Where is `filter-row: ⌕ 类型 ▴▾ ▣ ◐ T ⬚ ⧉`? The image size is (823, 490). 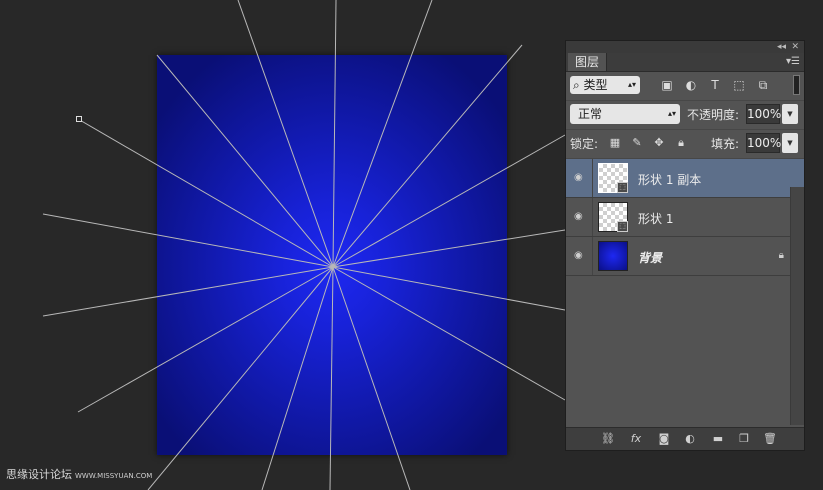
filter-row: ⌕ 类型 ▴▾ ▣ ◐ T ⬚ ⧉ is located at coordinates (685, 86).